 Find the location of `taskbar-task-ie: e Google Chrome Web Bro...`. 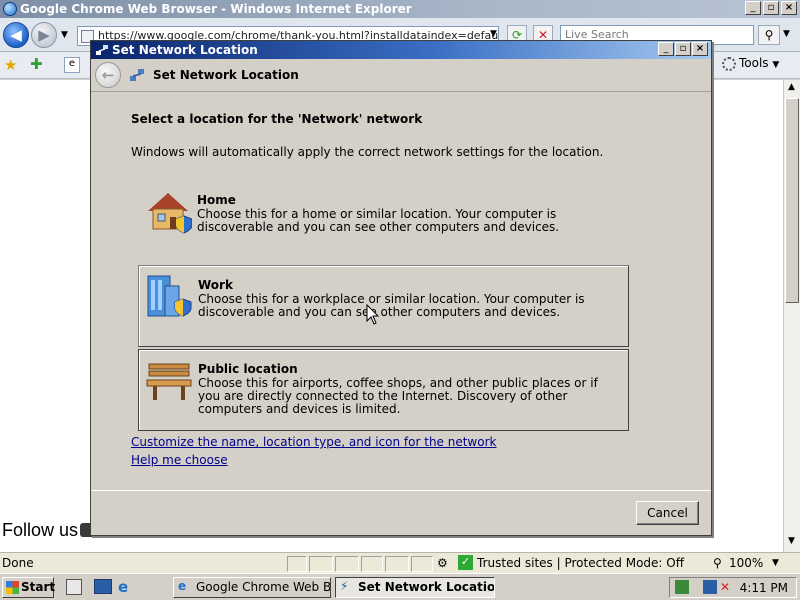

taskbar-task-ie: e Google Chrome Web Bro... is located at coordinates (252, 587).